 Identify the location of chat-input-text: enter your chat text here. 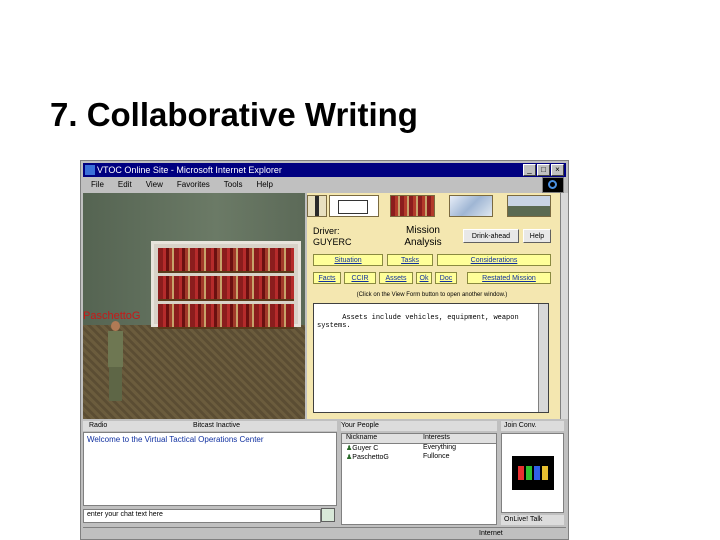
(125, 514).